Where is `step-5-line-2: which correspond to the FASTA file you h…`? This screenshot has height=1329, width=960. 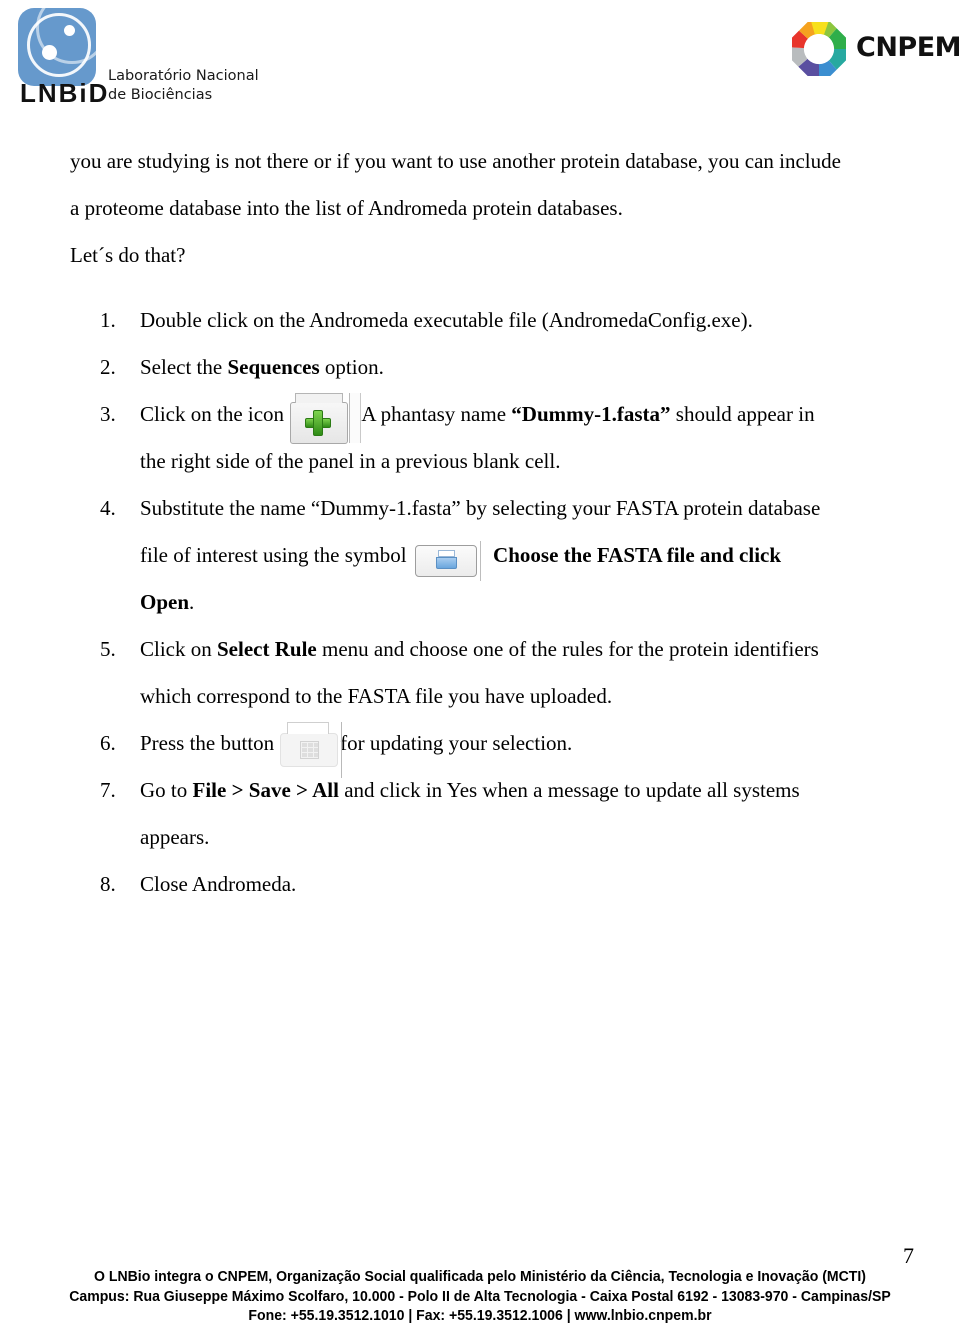 step-5-line-2: which correspond to the FASTA file you h… is located at coordinates (376, 696).